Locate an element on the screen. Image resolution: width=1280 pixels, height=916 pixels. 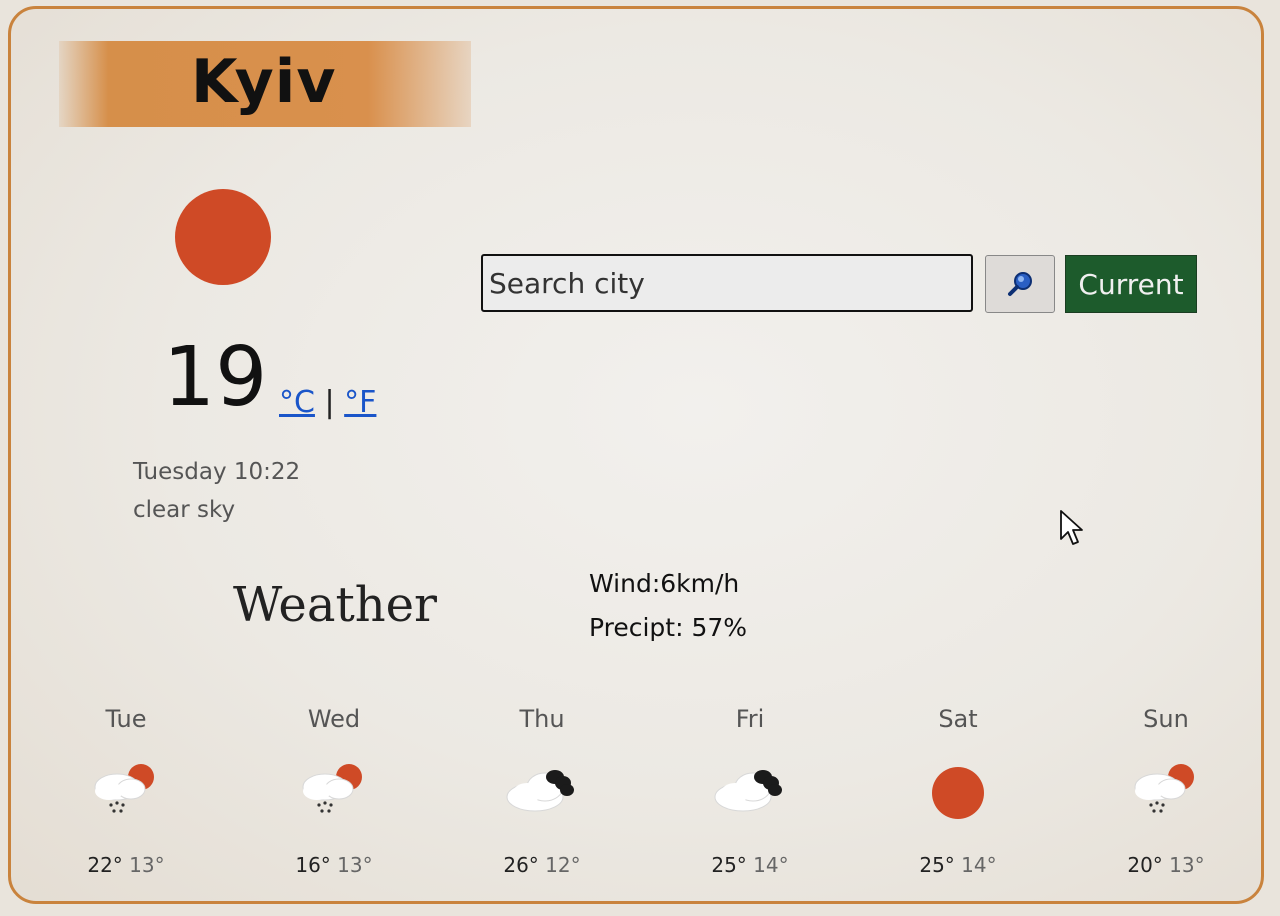
unit-switch: °C | °F is located at coordinates (327, 402).